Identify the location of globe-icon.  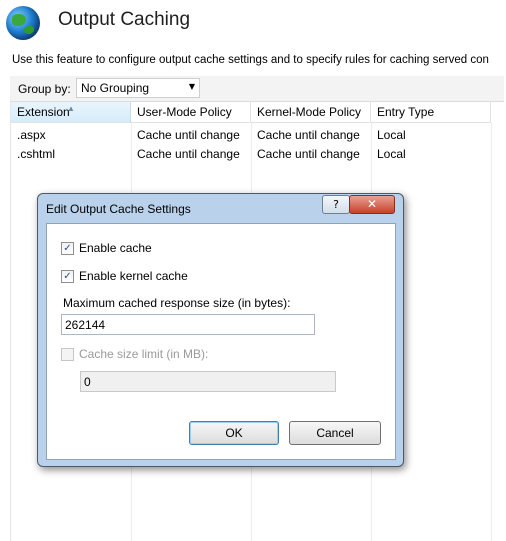
(23, 23).